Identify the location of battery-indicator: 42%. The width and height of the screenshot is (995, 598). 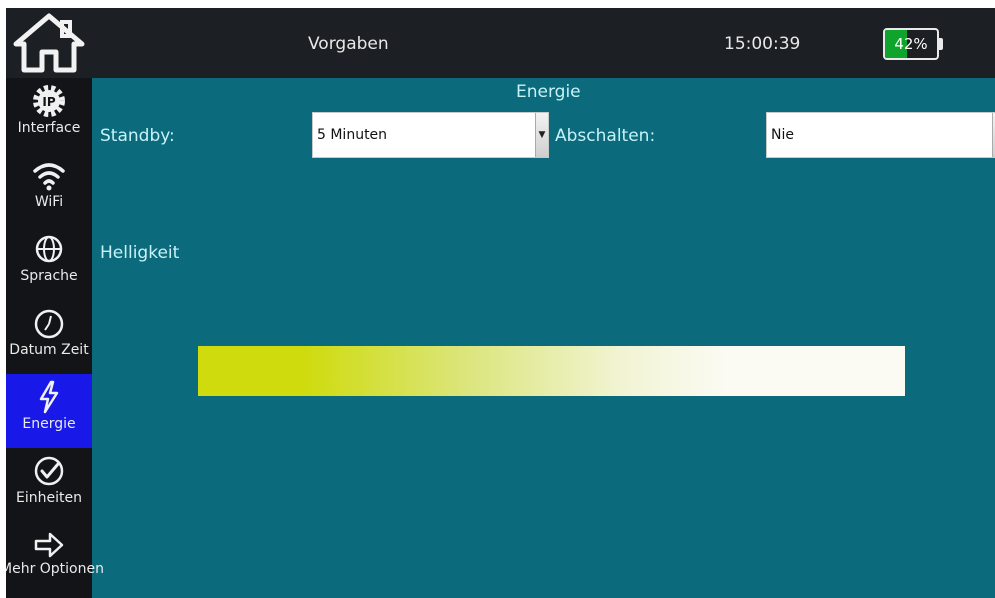
(911, 44).